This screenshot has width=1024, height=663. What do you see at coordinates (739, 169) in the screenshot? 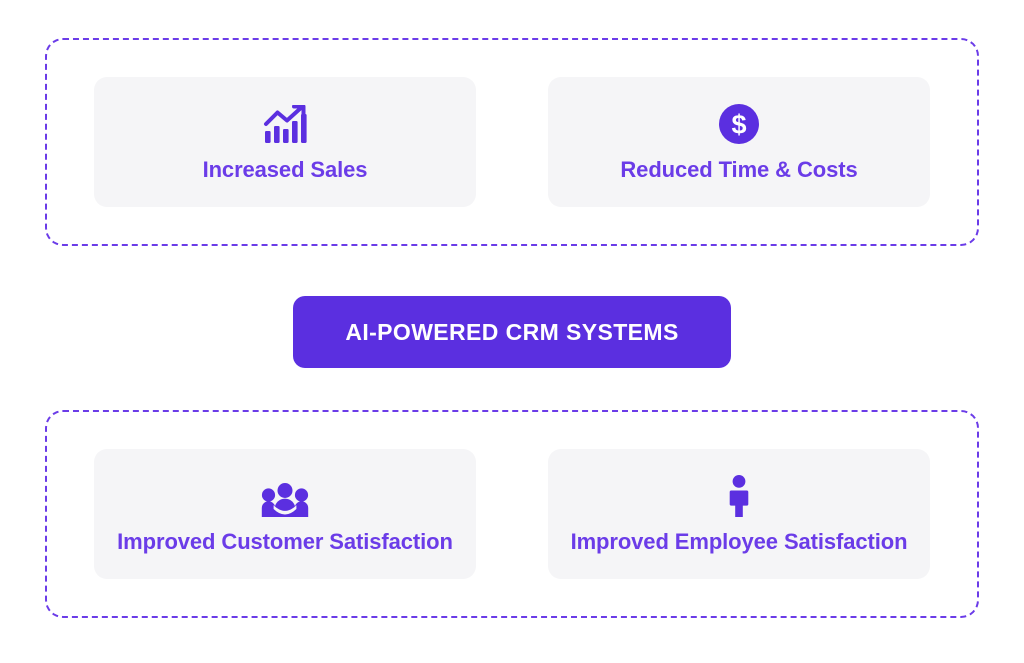
I see `benefit-card-label: Reduced Time & Costs` at bounding box center [739, 169].